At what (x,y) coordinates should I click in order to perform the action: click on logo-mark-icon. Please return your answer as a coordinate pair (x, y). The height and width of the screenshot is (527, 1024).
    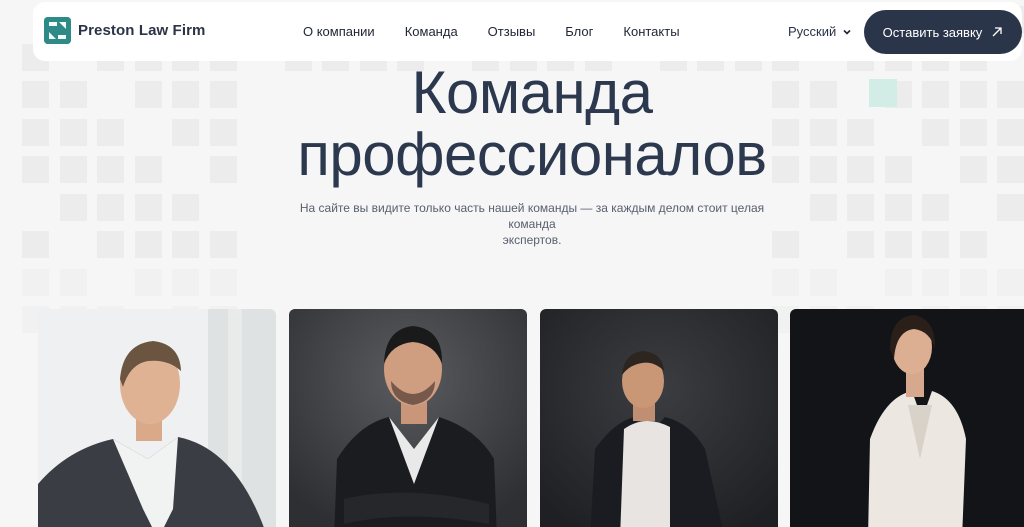
    Looking at the image, I should click on (57, 30).